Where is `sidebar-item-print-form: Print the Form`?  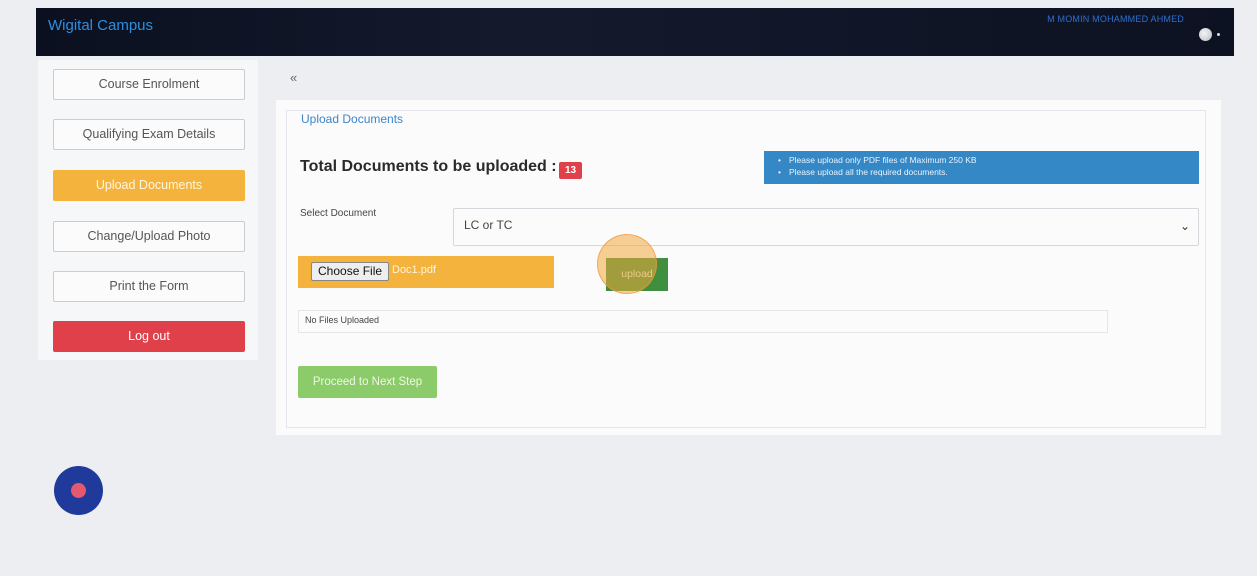 sidebar-item-print-form: Print the Form is located at coordinates (149, 286).